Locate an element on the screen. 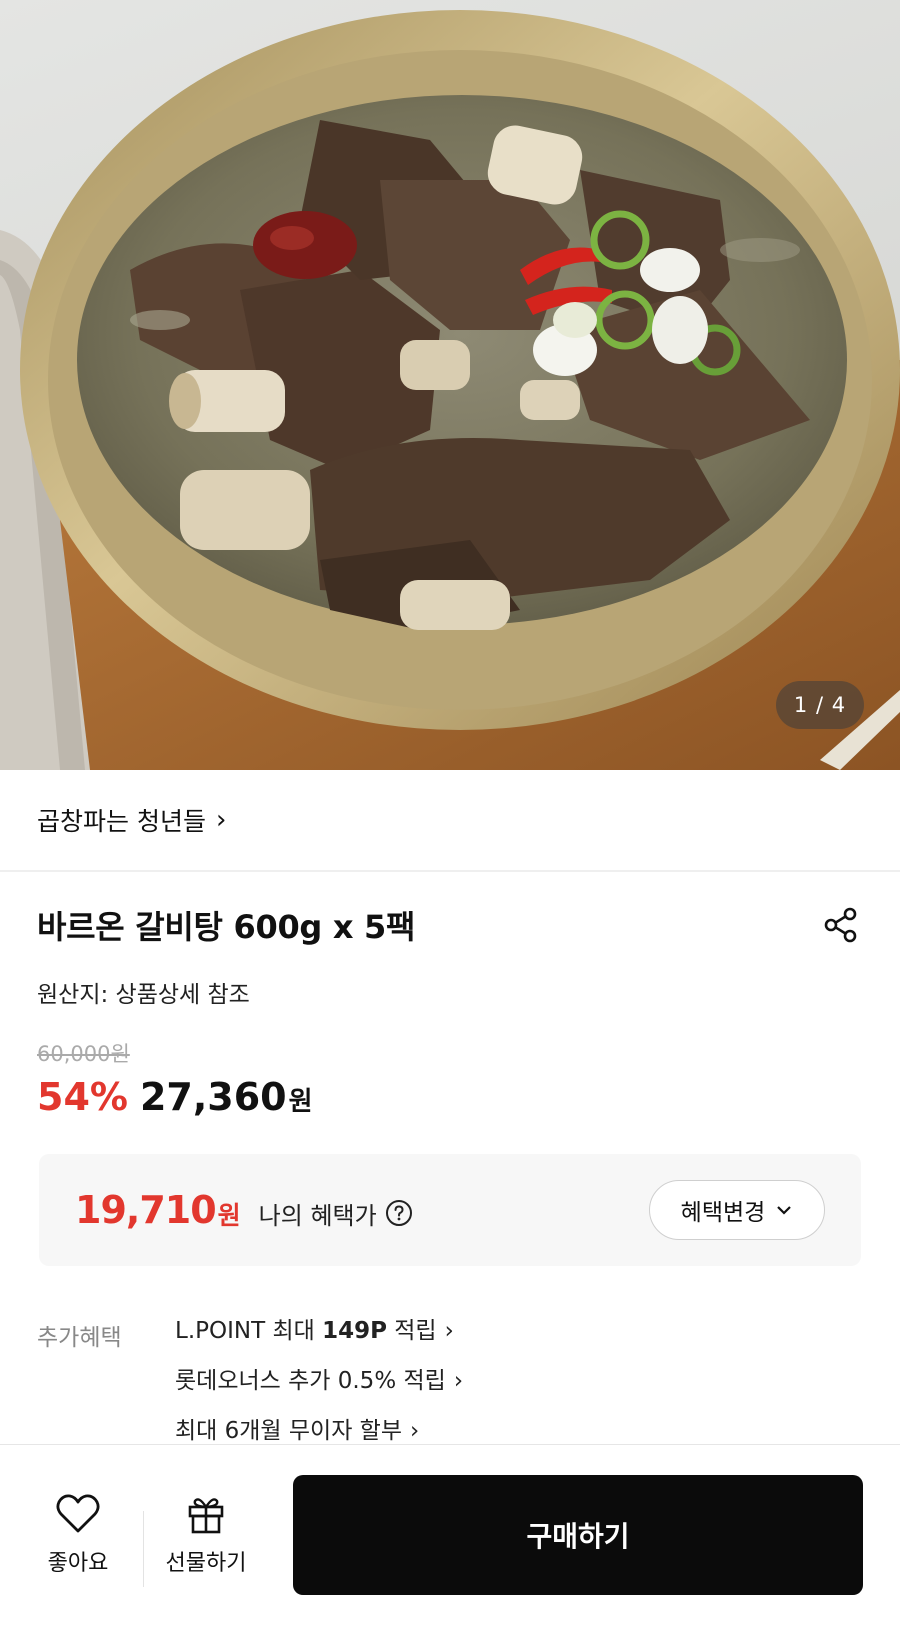 This screenshot has height=1638, width=900. chevron-down-icon is located at coordinates (784, 1210).